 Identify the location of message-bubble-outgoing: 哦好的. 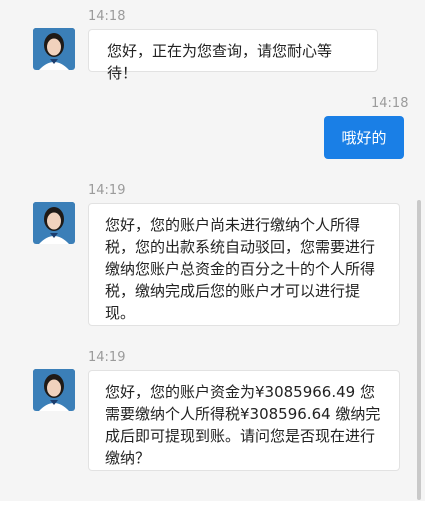
(364, 137).